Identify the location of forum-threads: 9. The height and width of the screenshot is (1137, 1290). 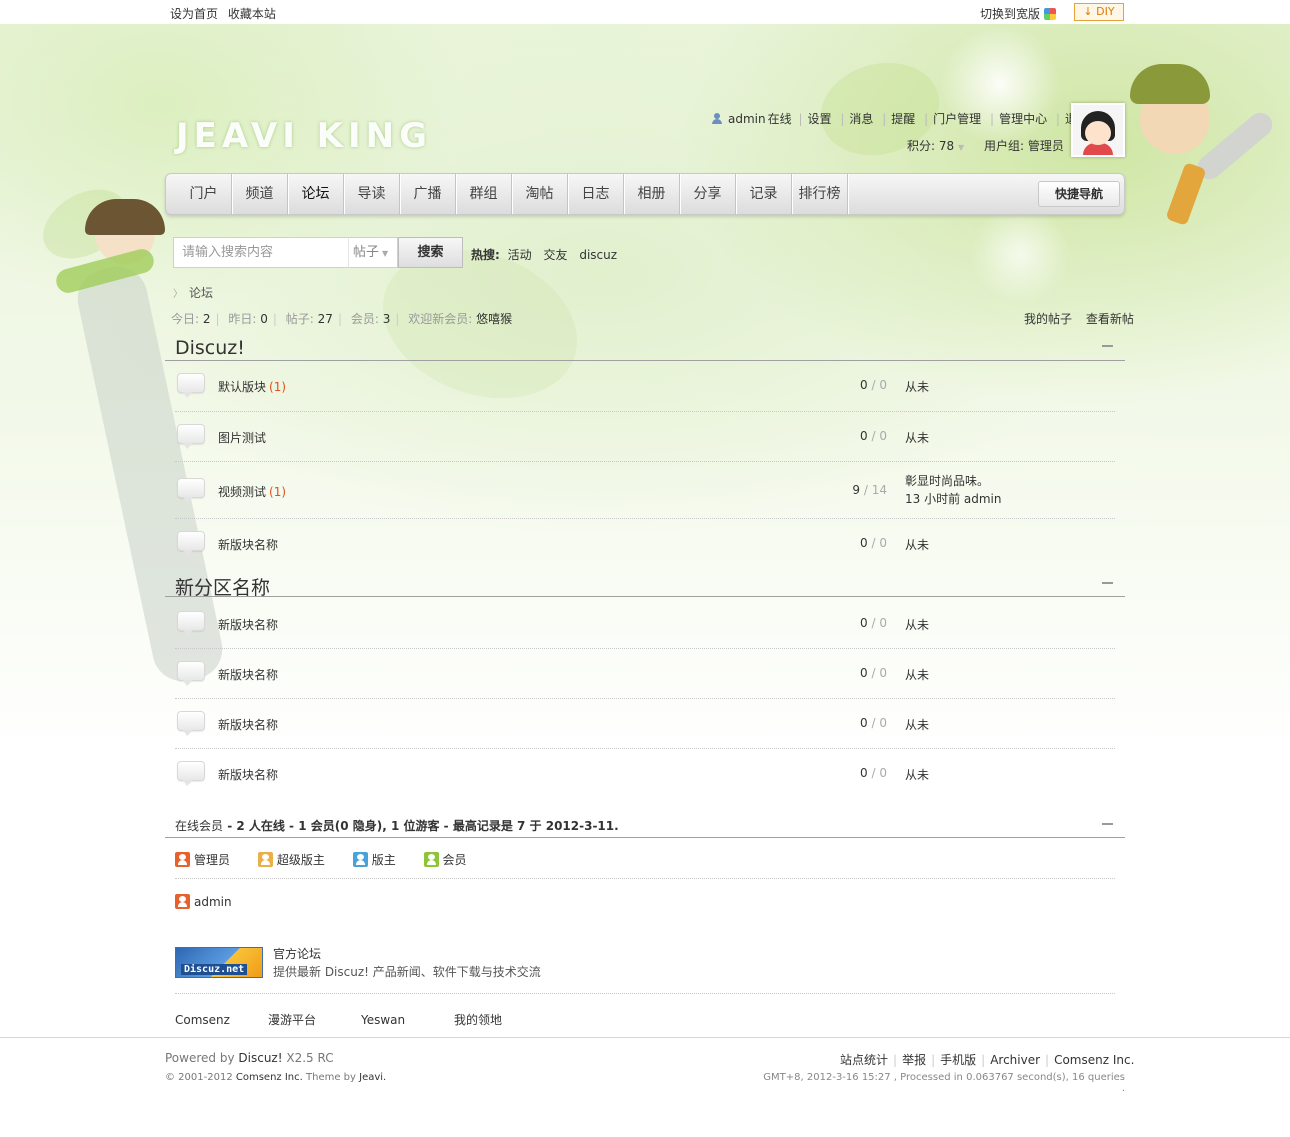
(856, 490).